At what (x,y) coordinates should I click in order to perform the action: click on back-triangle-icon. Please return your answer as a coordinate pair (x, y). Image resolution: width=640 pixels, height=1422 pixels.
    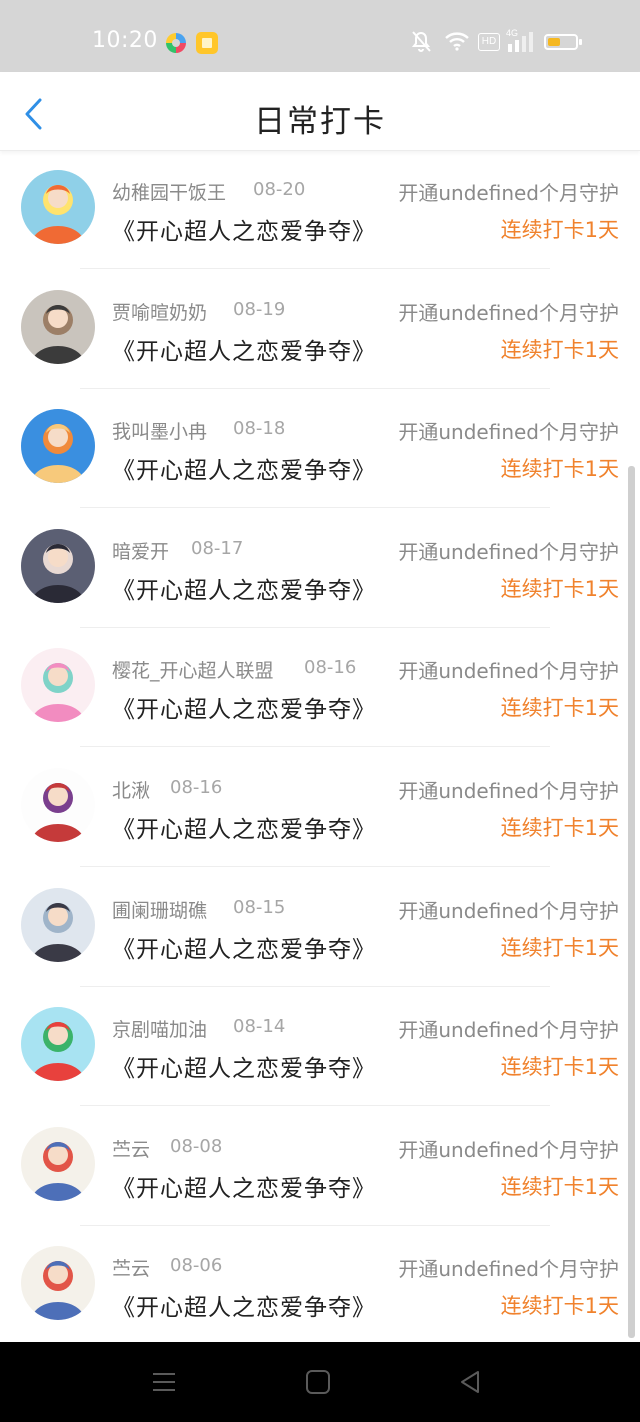
    Looking at the image, I should click on (470, 1382).